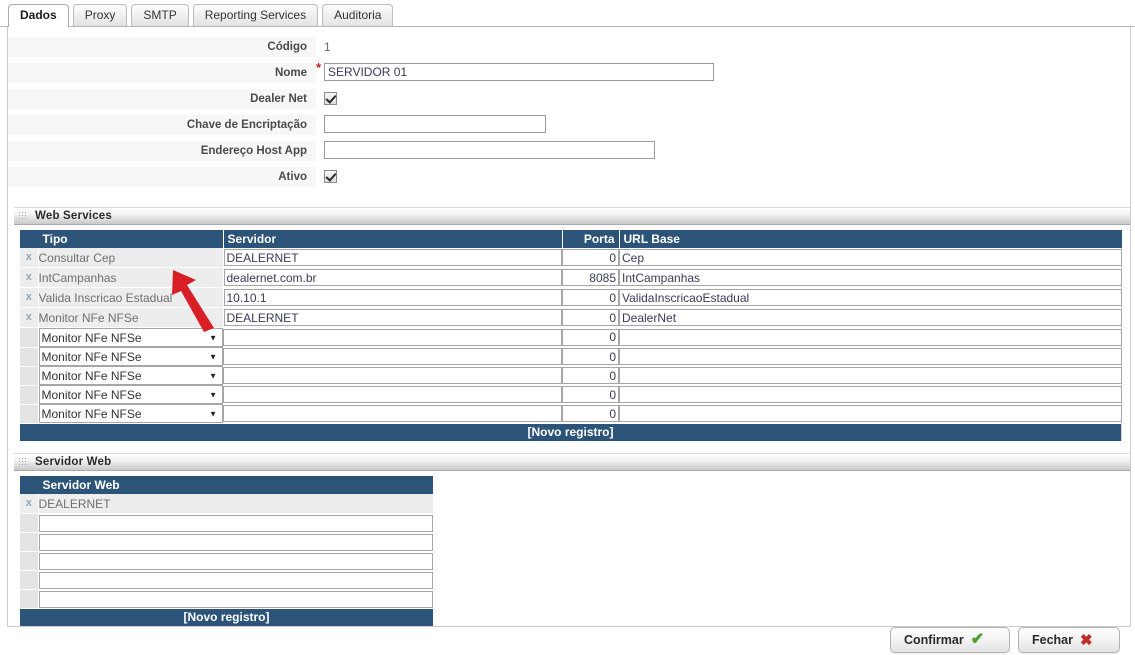 The width and height of the screenshot is (1135, 655). Describe the element at coordinates (591, 239) in the screenshot. I see `header-porta: Porta` at that location.